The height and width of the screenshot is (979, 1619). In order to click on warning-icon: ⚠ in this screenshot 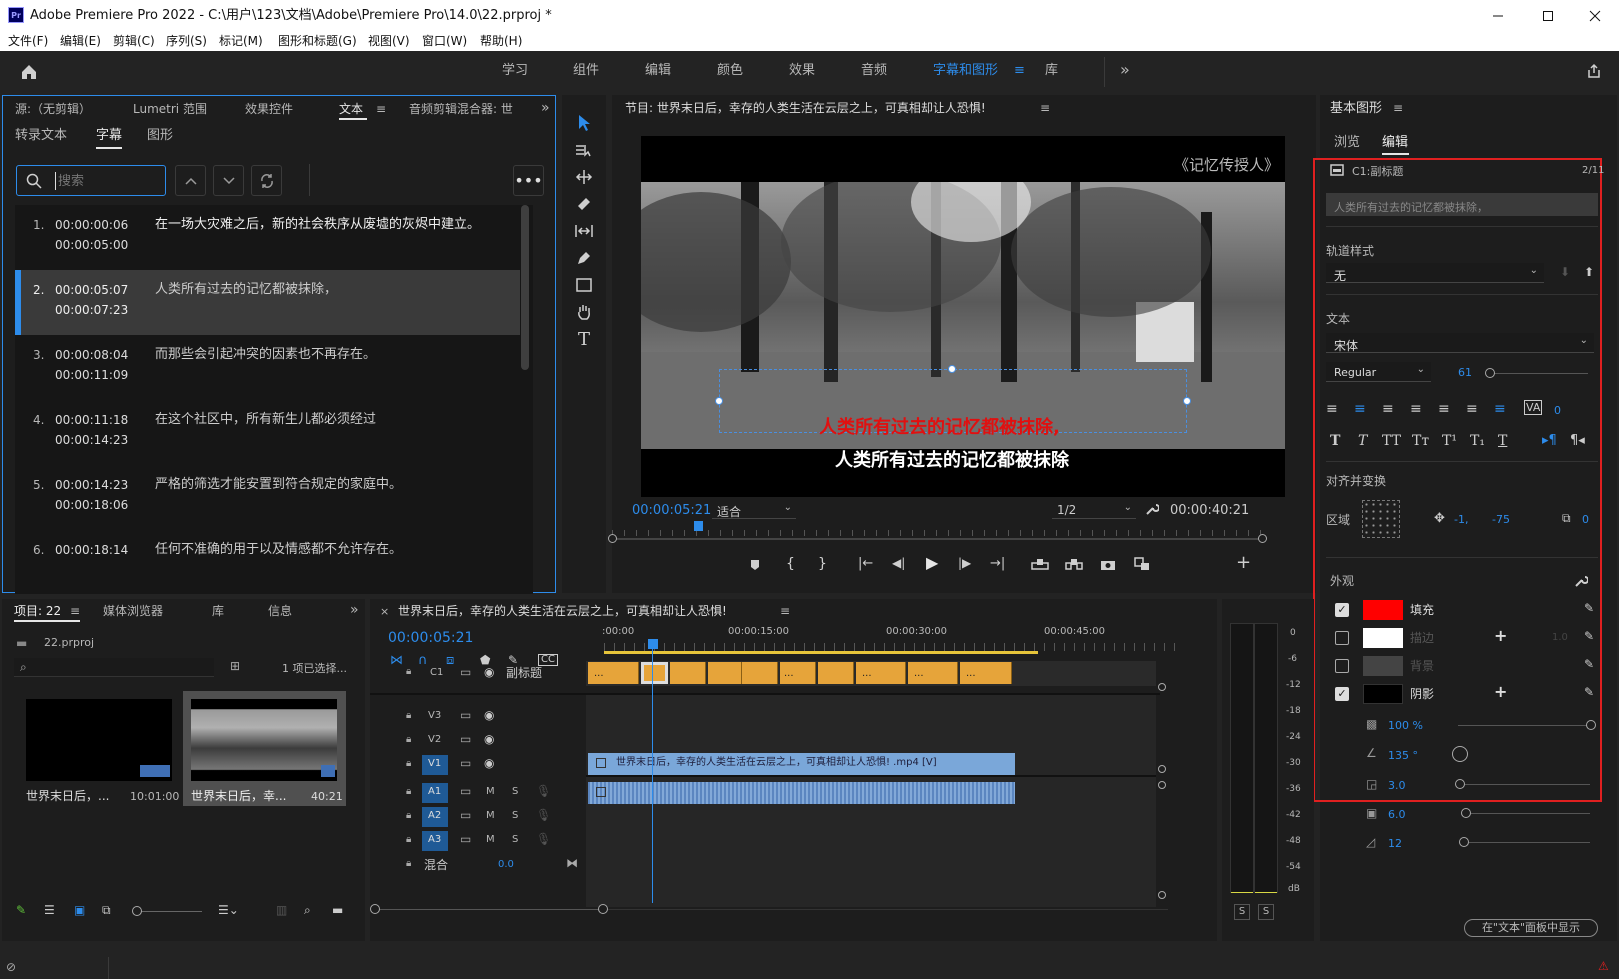, I will do `click(1603, 966)`.